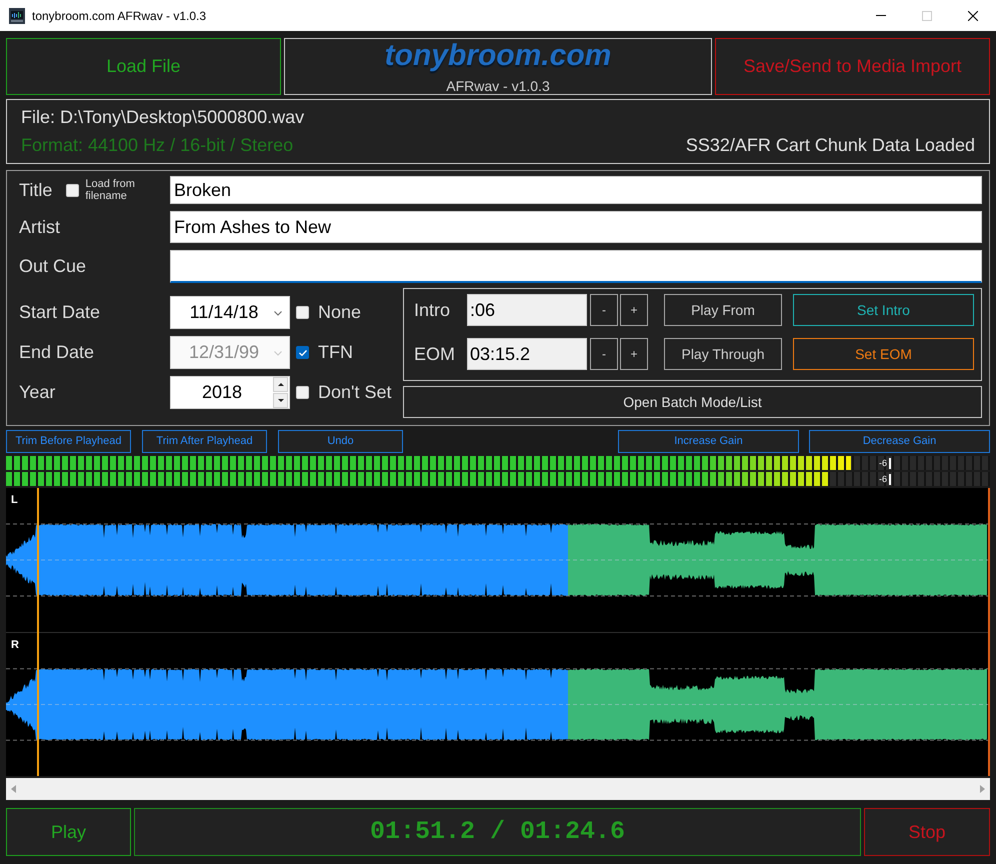 This screenshot has height=864, width=996. Describe the element at coordinates (982, 789) in the screenshot. I see `scroll-right-icon` at that location.